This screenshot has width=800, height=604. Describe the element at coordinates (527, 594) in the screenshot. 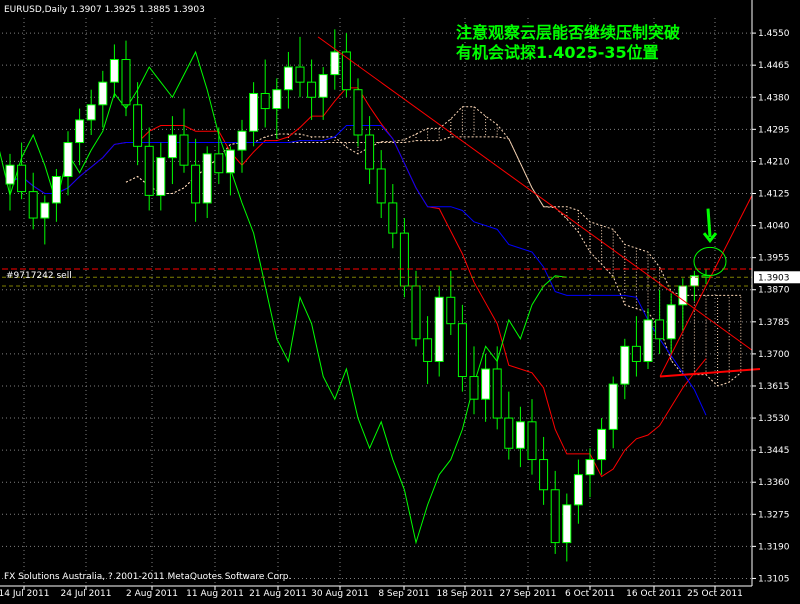

I see `x-tick-label: 27 Sep 2011` at that location.